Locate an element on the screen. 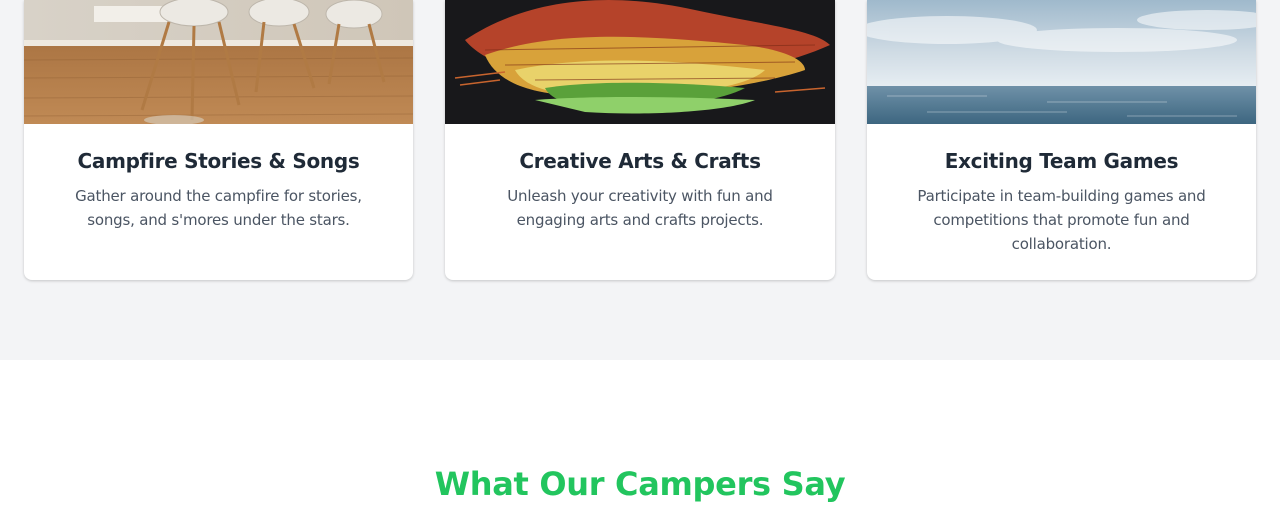  activity-image-campfire is located at coordinates (218, 62).